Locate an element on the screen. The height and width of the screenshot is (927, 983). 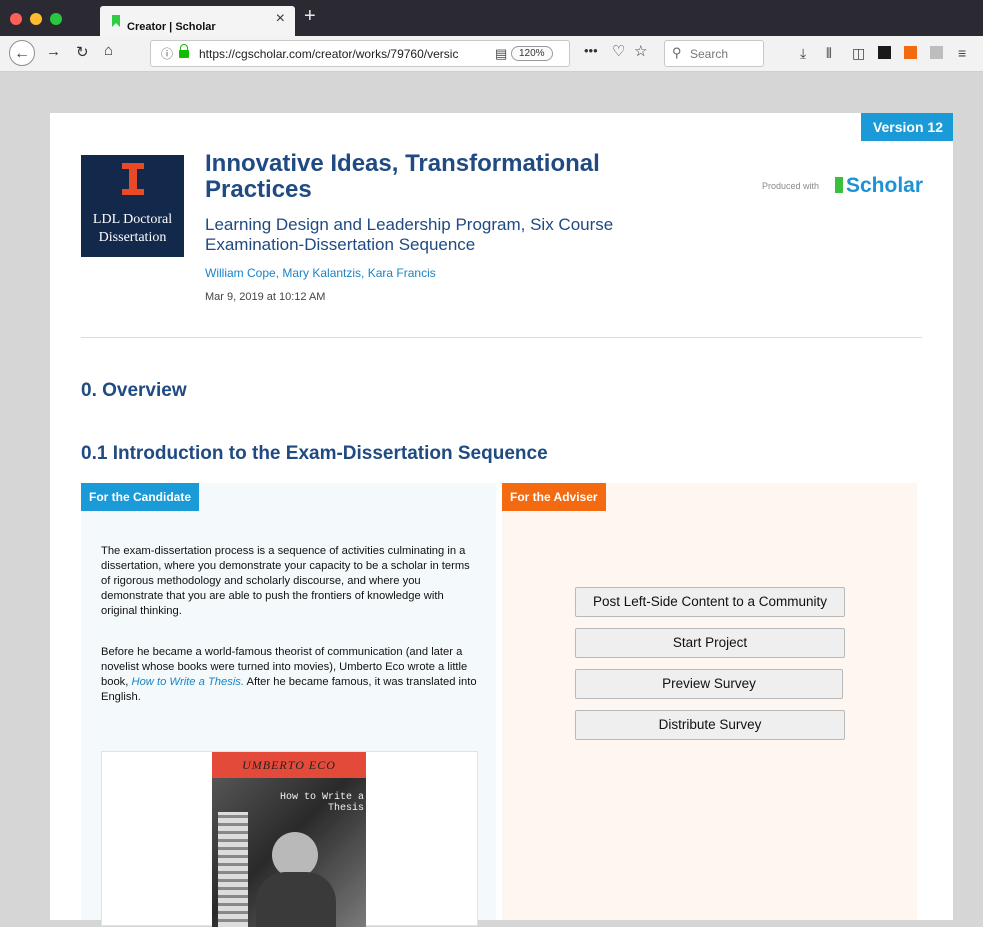
back-icon: ← is located at coordinates (22, 53).